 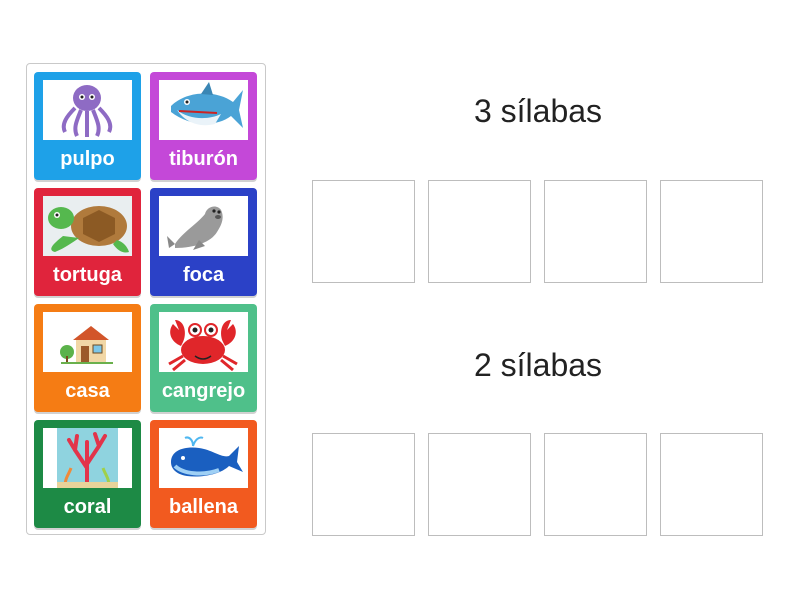 I want to click on card-coral: coral, so click(x=87, y=474).